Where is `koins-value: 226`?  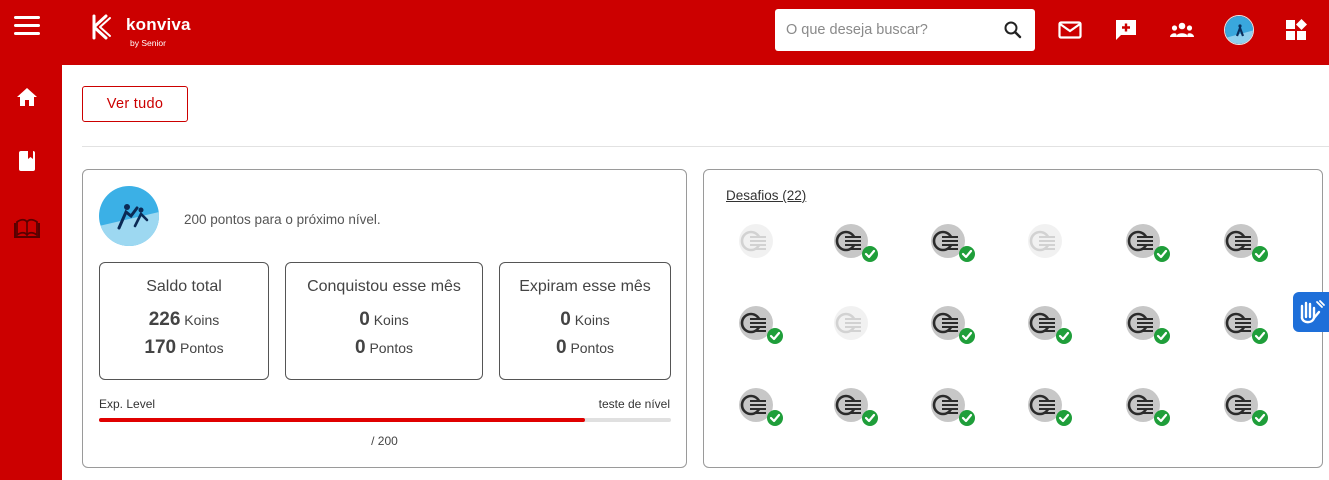 koins-value: 226 is located at coordinates (164, 319).